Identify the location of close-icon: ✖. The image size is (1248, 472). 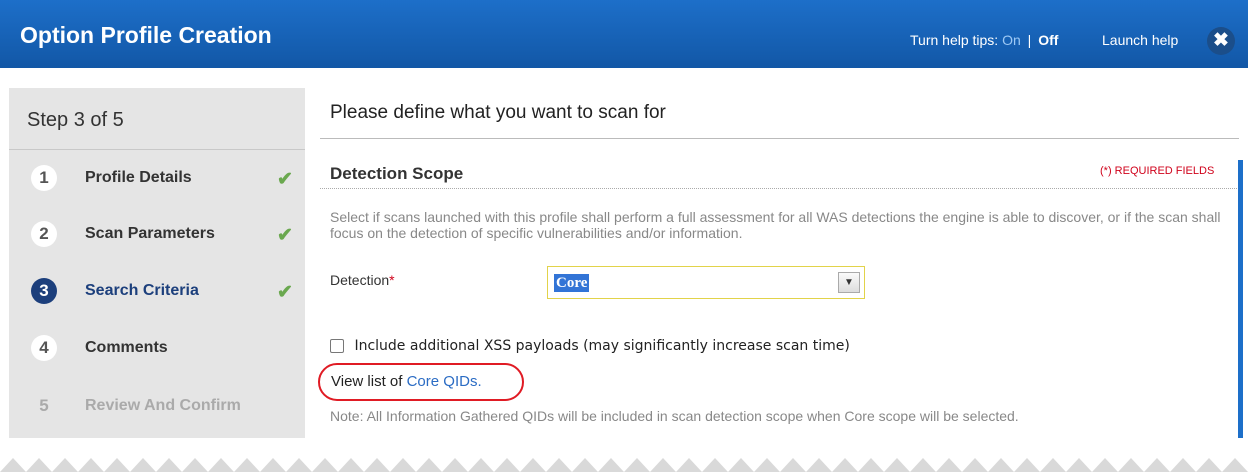
(1221, 41).